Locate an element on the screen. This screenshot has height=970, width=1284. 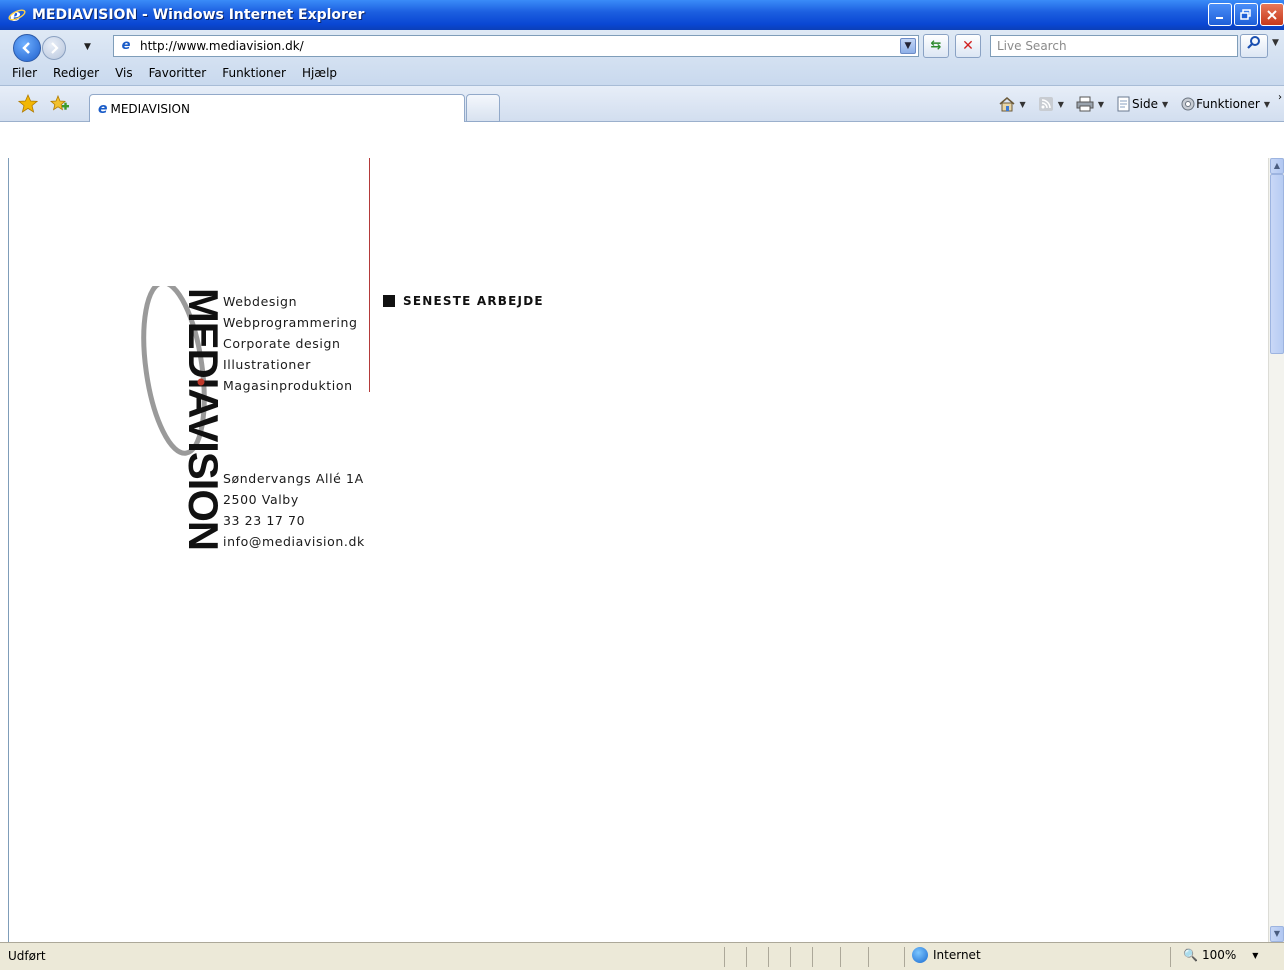
latest-work-label: SENESTE ARBEJDE is located at coordinates (473, 301).